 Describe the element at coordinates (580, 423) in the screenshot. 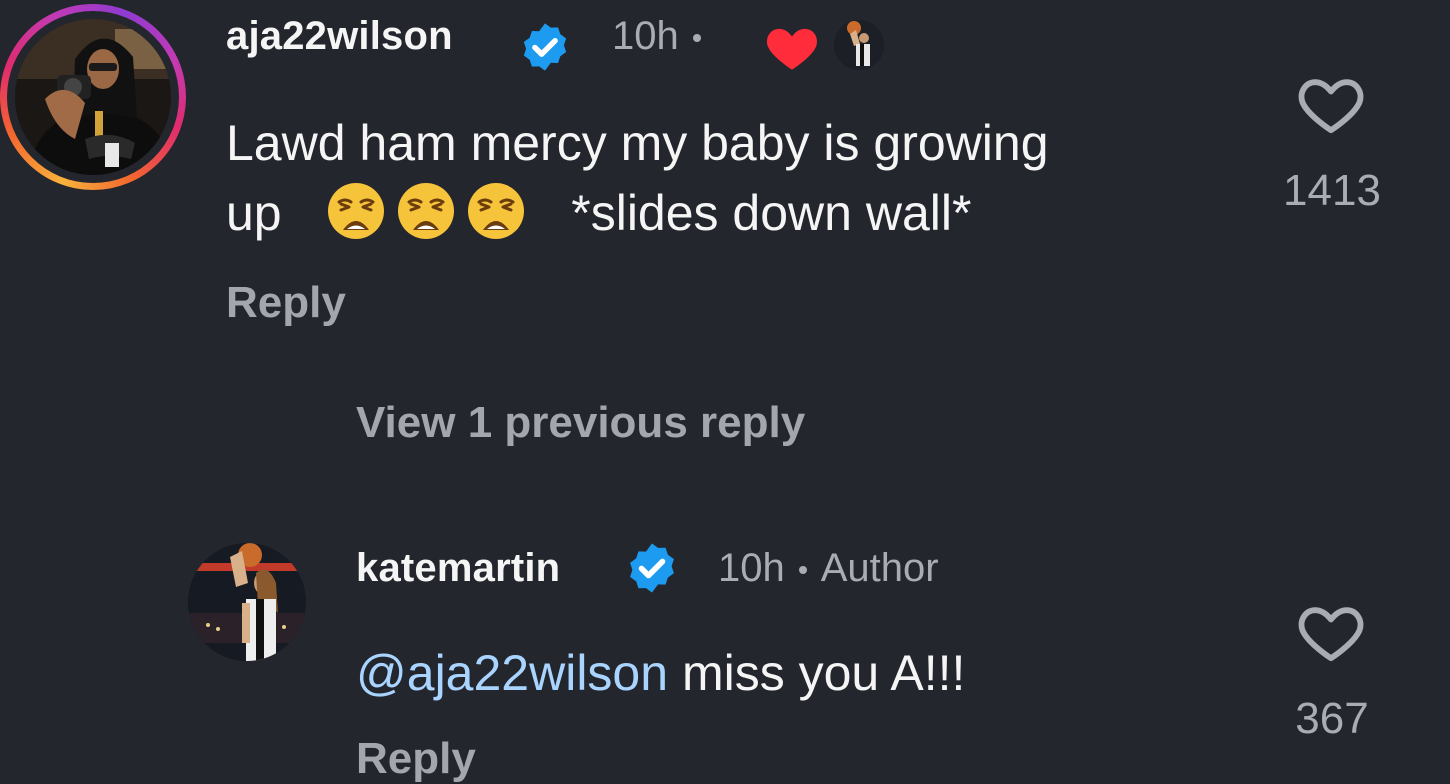

I see `view-previous-replies-button: View 1 previous reply` at that location.